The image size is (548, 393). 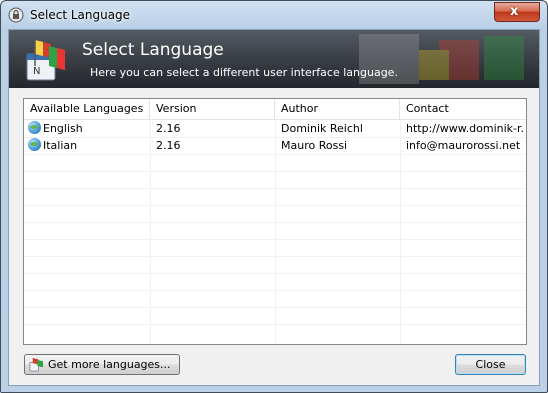 What do you see at coordinates (490, 364) in the screenshot?
I see `close-button: Close` at bounding box center [490, 364].